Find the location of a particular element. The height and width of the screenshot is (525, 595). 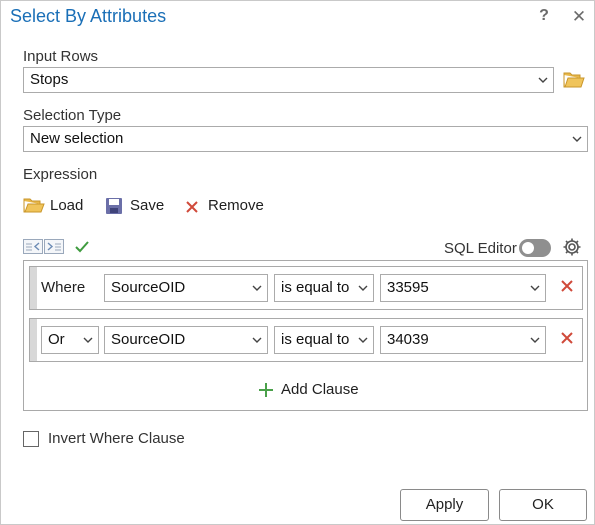

clause-row-2: Or SourceOID is equal to 34039 is located at coordinates (306, 340).